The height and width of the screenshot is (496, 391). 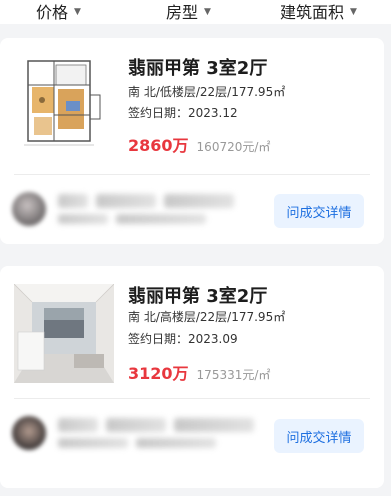 I want to click on filter-bar: 价格 ▼ 房型 ▼ 建筑面积 ▼, so click(x=195, y=12).